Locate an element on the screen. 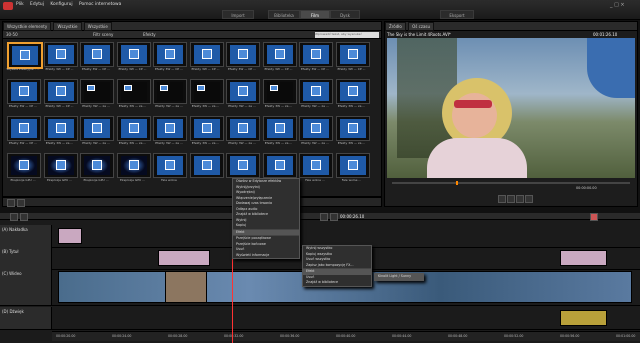 The image size is (640, 343). ruler-label: 00:00:56.00 is located at coordinates (570, 336).